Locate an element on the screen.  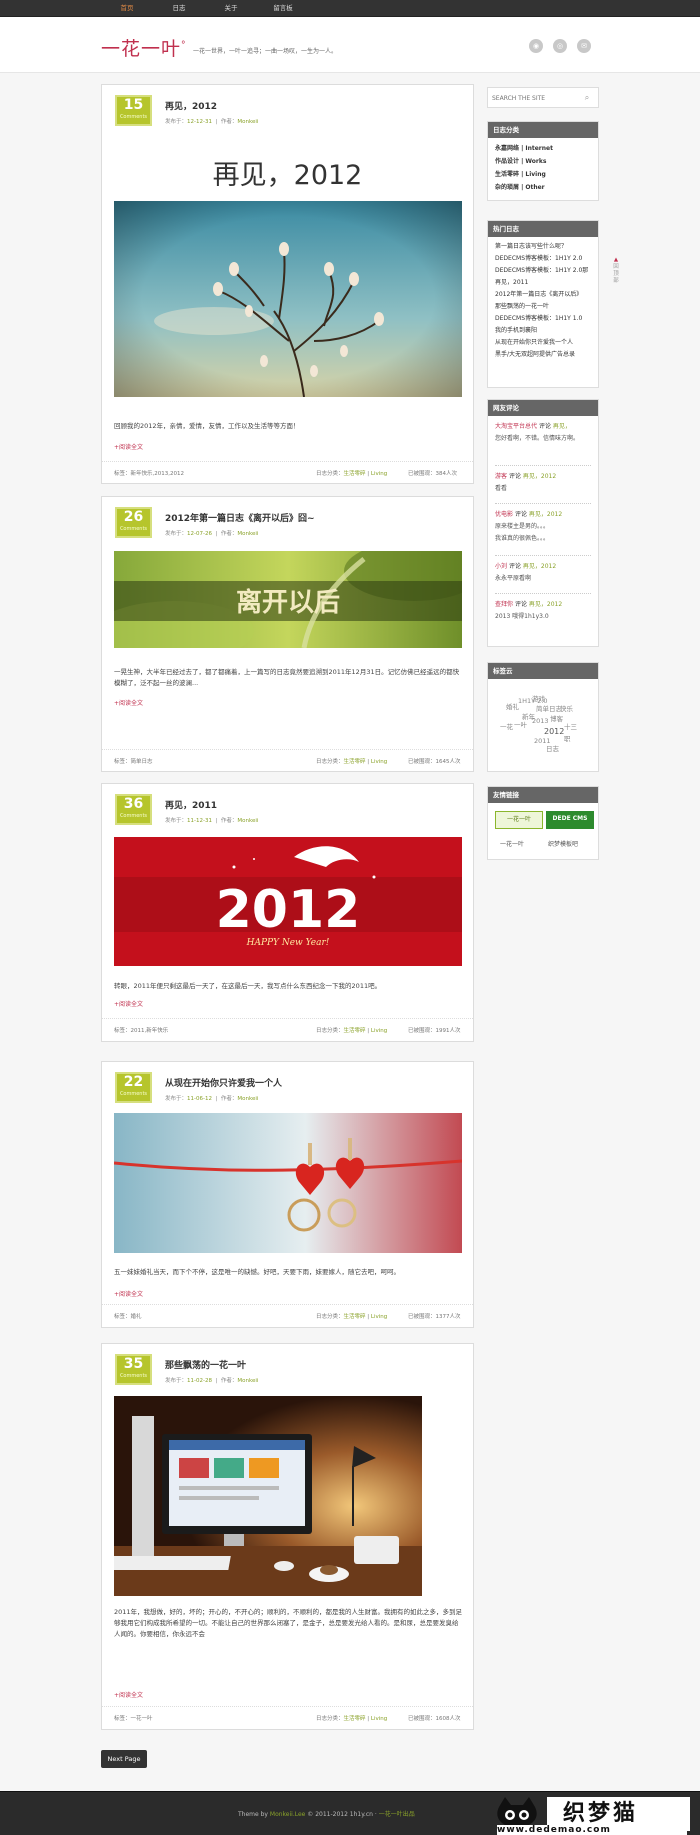
category-link: 永嘉网络 | Internet is located at coordinates (543, 148).